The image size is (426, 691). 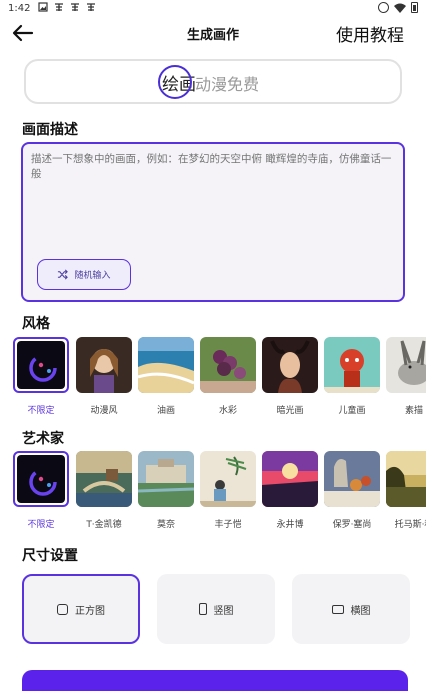 I want to click on kinkade-image, so click(x=104, y=479).